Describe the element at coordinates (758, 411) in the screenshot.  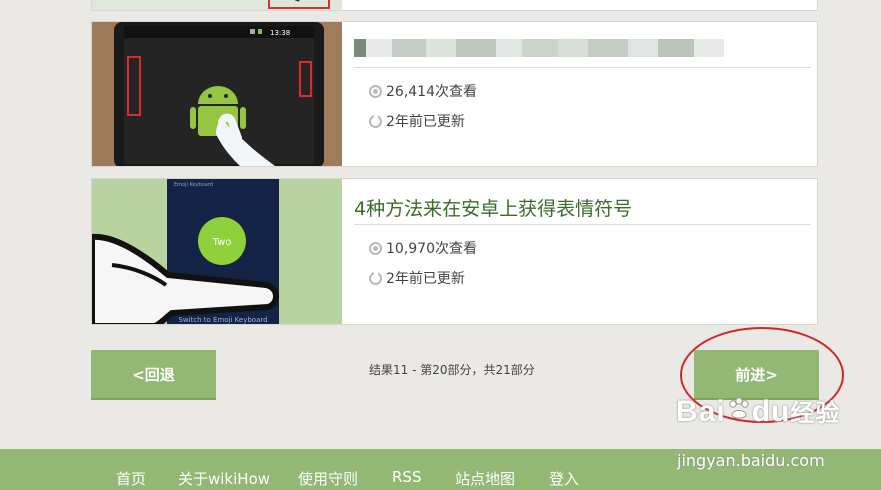
I see `watermark-brand: Bai du经验` at that location.